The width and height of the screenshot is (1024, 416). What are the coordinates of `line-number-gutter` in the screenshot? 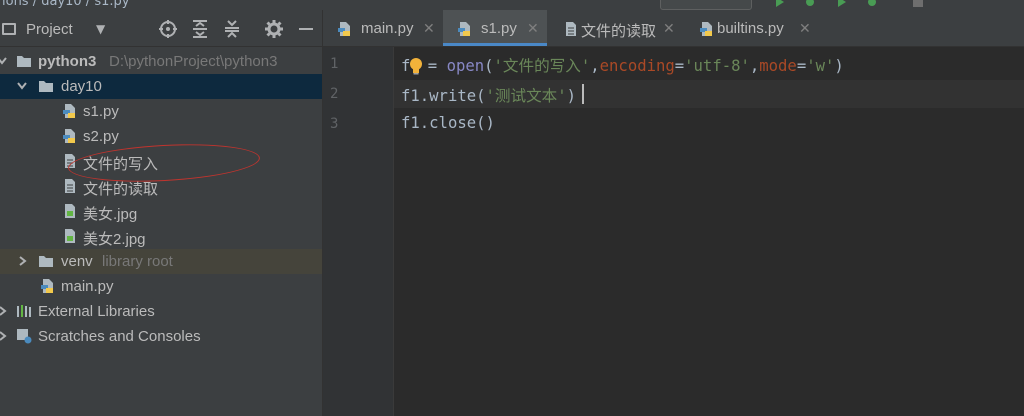 It's located at (358, 231).